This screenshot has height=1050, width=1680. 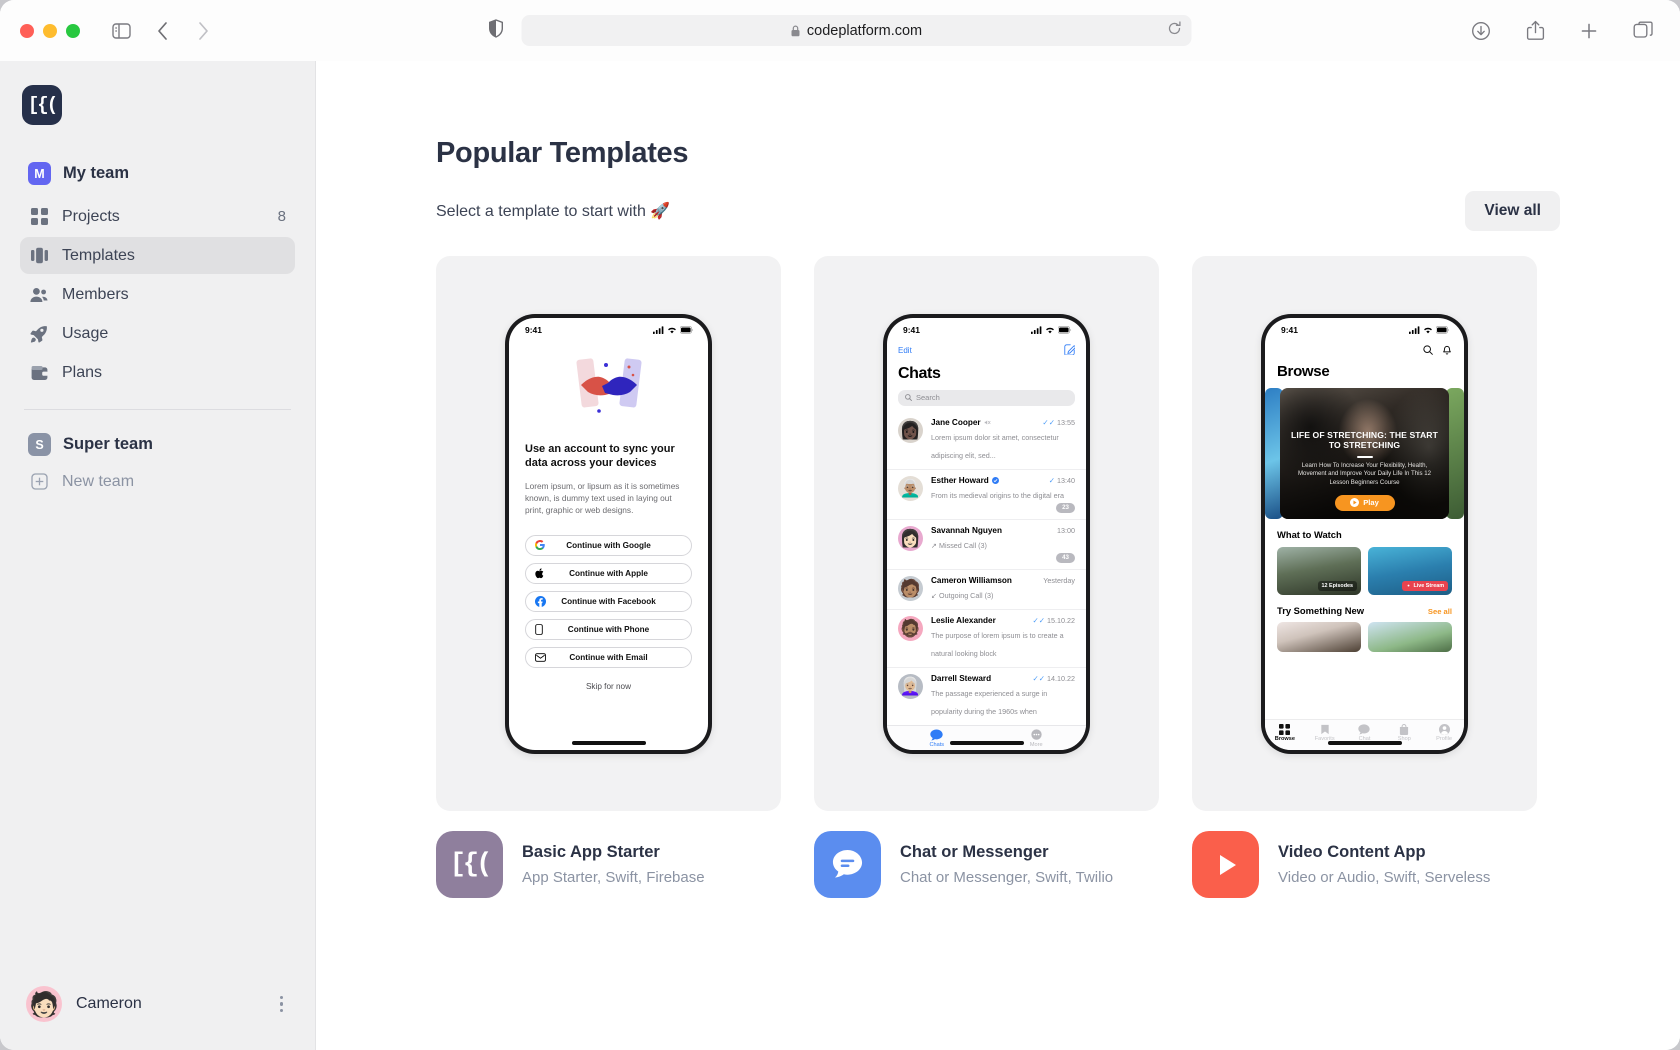 I want to click on more-dots-icon, so click(x=1036, y=734).